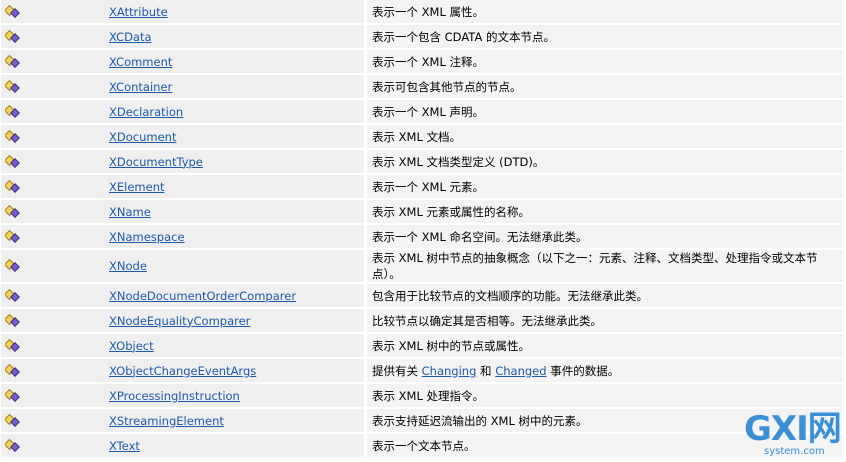  I want to click on table-row: XElement 表示一个 XML 元素。, so click(422, 187).